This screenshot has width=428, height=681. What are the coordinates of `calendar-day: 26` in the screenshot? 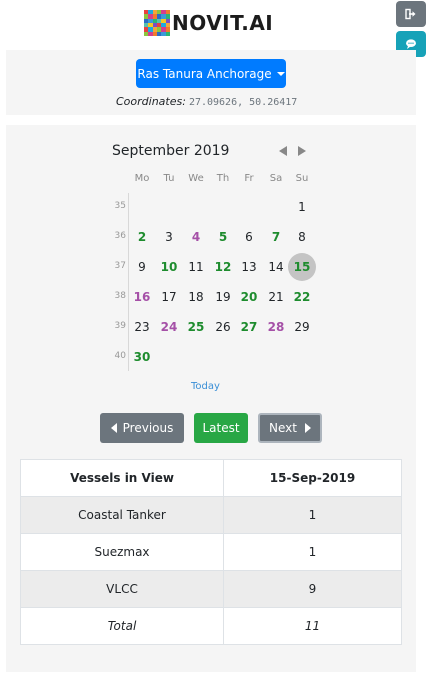 It's located at (223, 327).